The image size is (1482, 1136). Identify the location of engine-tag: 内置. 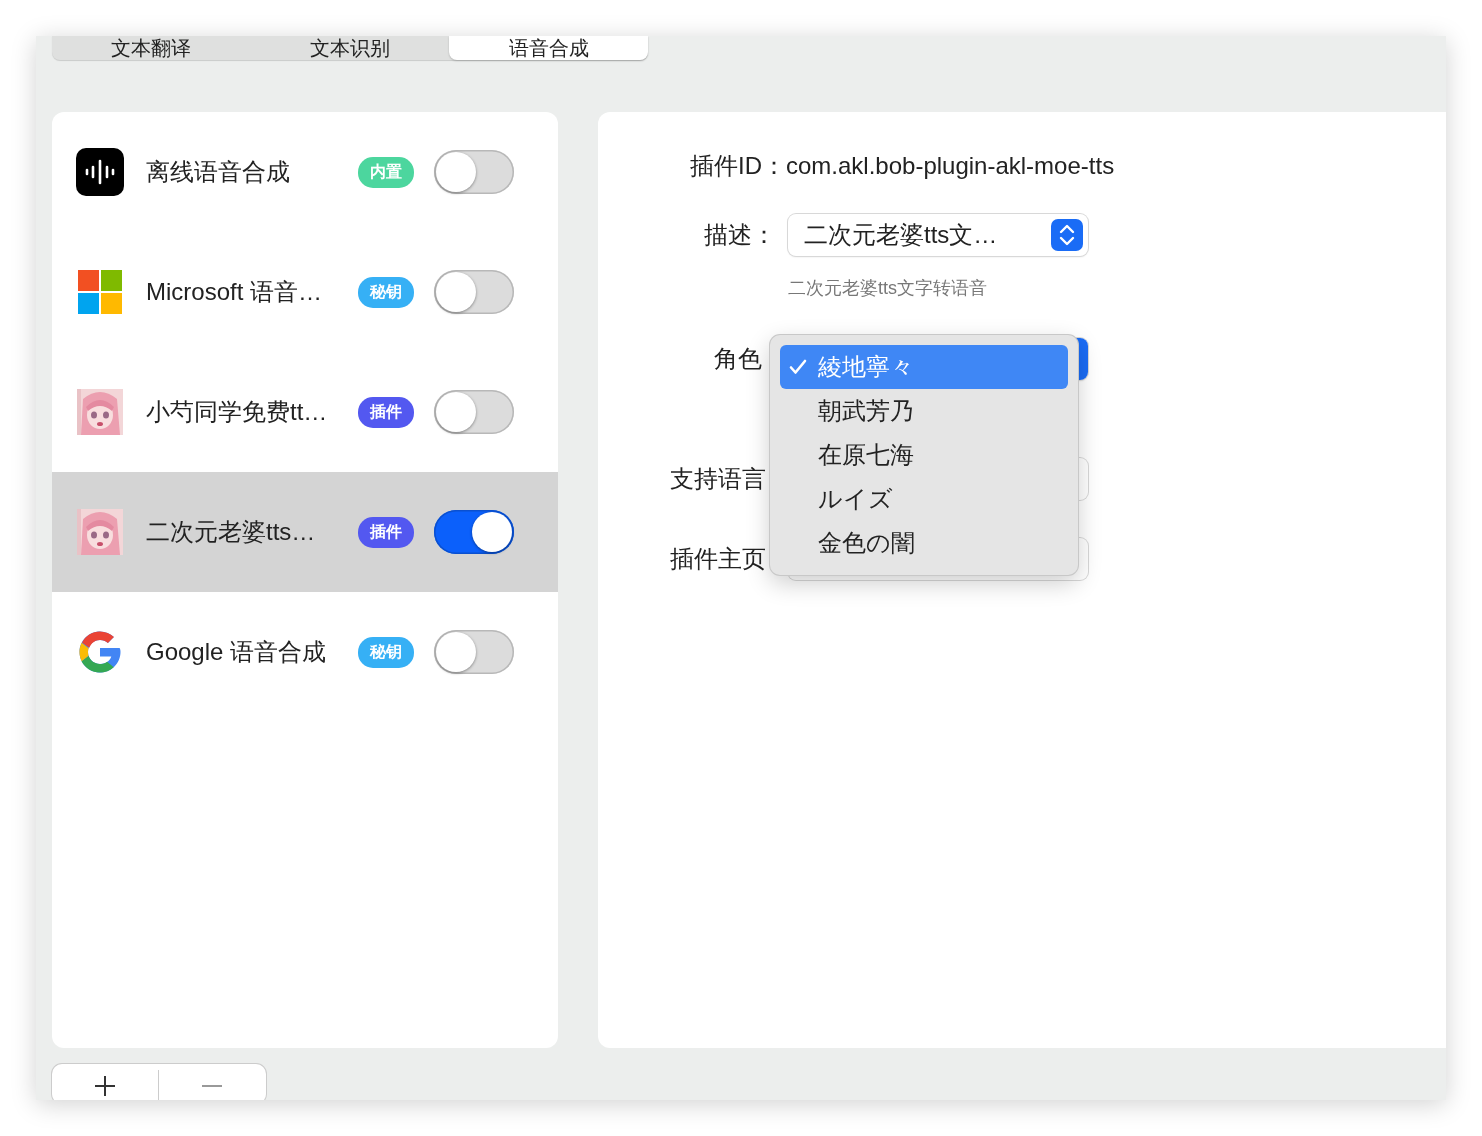
(386, 172).